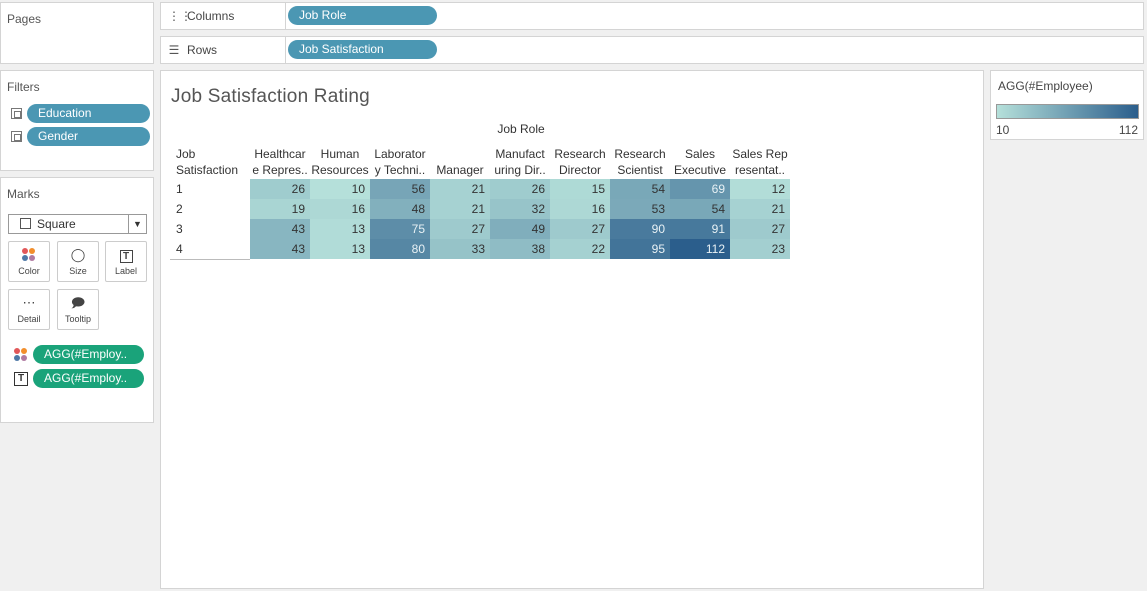  What do you see at coordinates (340, 170) in the screenshot?
I see `column-header-1-line1: Resources` at bounding box center [340, 170].